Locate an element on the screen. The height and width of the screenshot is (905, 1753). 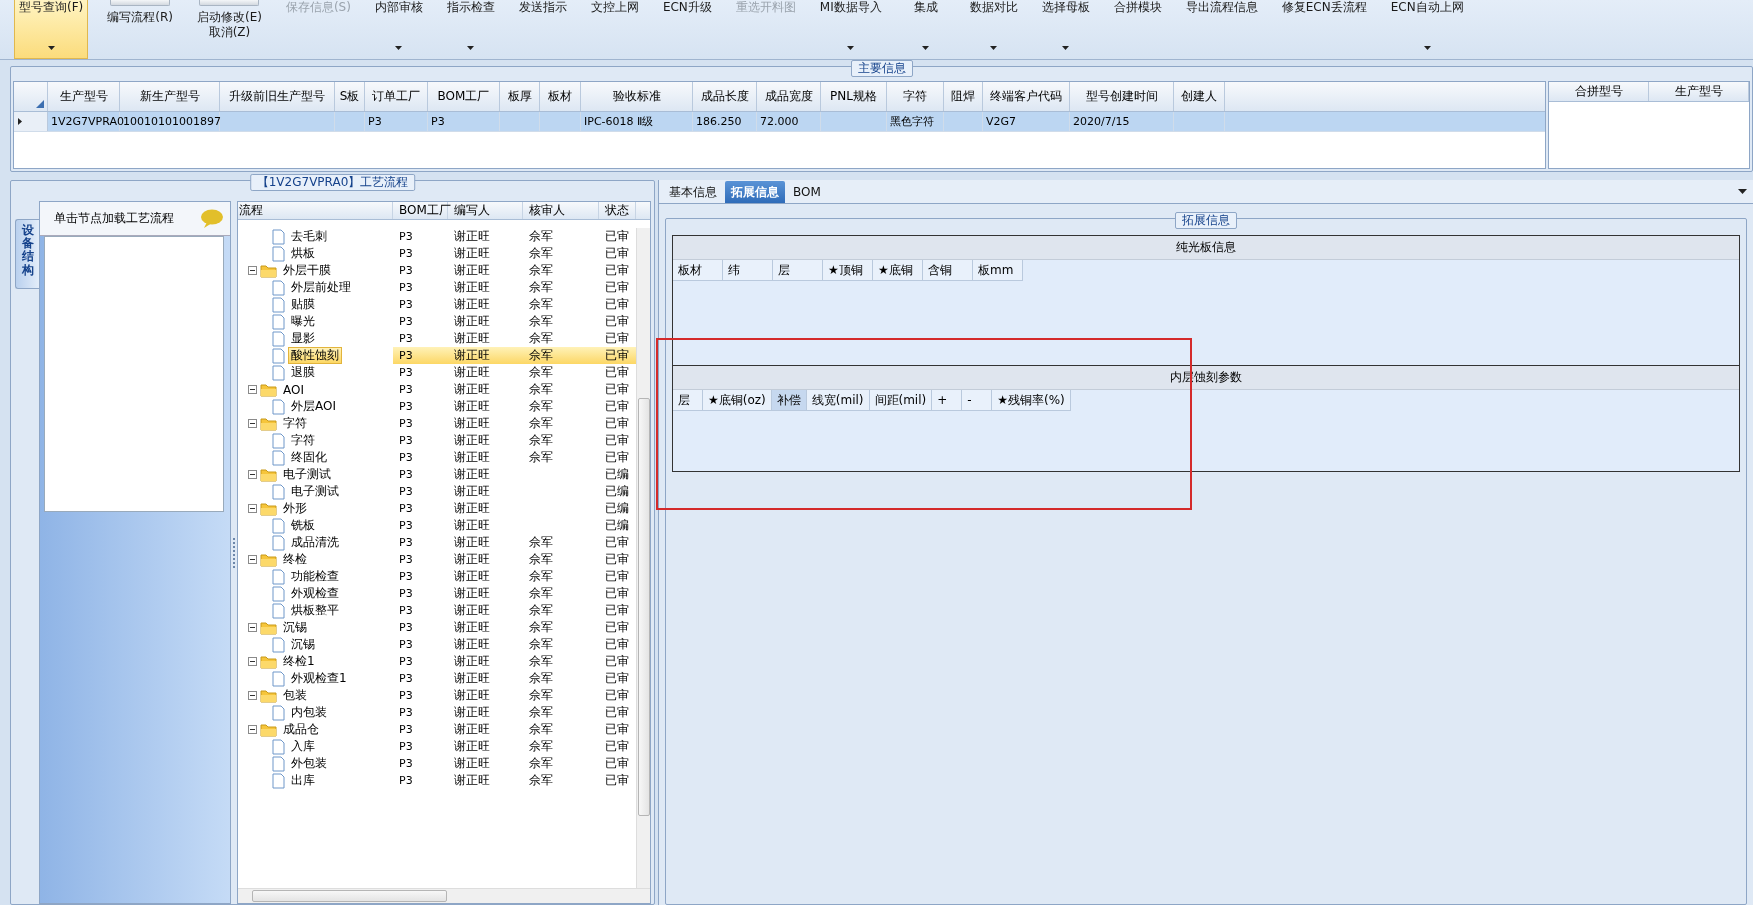
tree-node: 外形 is located at coordinates (295, 508).